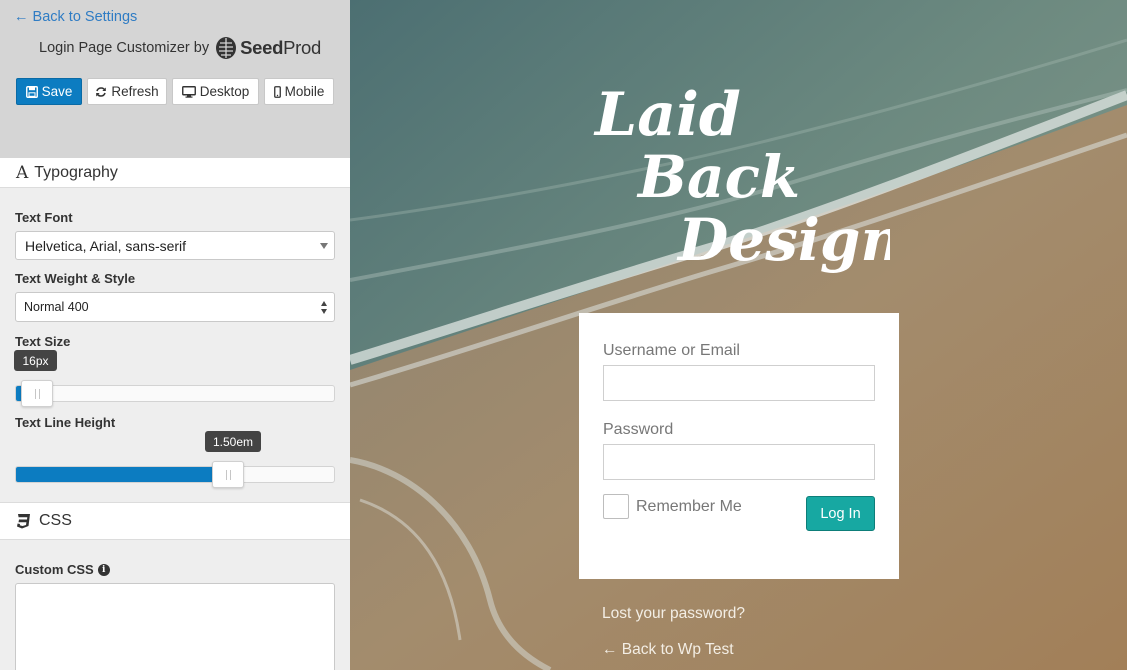  What do you see at coordinates (325, 308) in the screenshot?
I see `select-updown-icon` at bounding box center [325, 308].